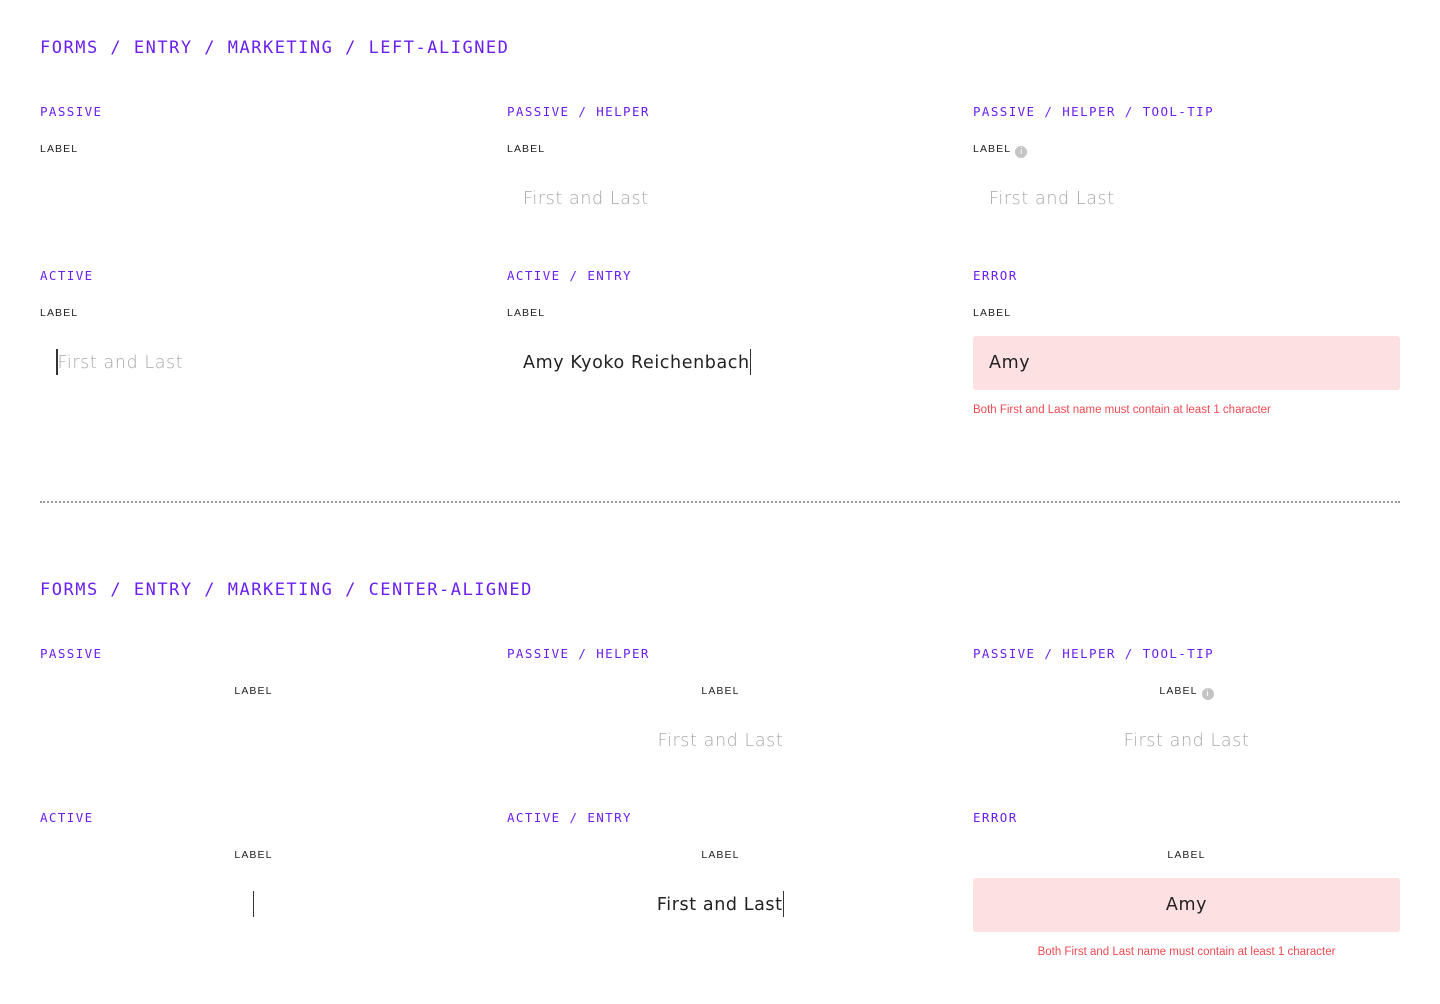 The height and width of the screenshot is (1004, 1440). Describe the element at coordinates (253, 363) in the screenshot. I see `name-input-active: First and Last` at that location.